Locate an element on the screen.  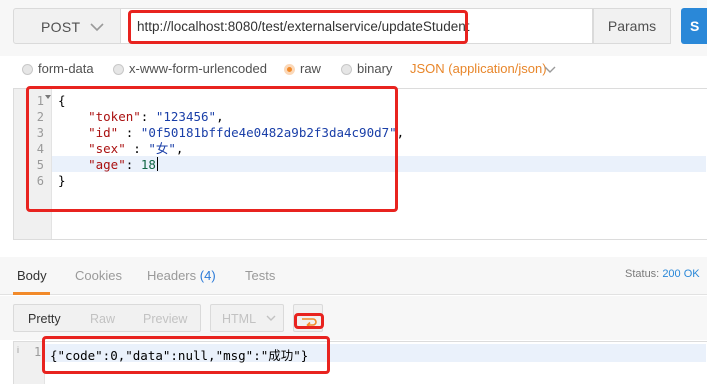
wrap-lines-icon is located at coordinates (309, 319).